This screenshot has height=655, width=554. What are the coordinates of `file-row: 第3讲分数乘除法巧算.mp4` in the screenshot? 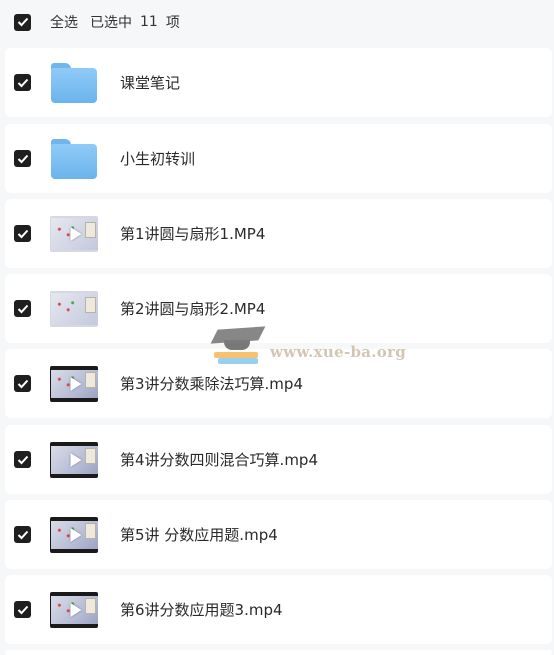 It's located at (278, 383).